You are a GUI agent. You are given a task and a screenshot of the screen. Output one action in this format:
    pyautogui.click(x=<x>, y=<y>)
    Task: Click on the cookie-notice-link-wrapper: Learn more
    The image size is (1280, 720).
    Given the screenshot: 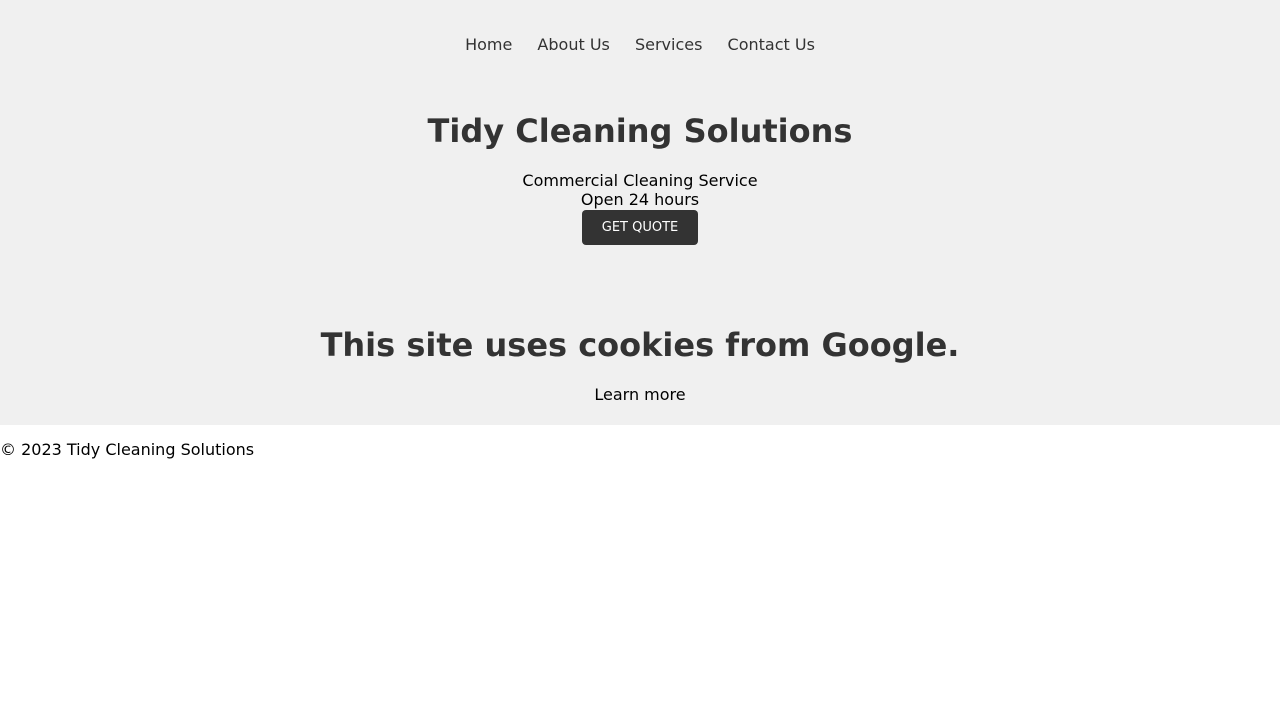 What is the action you would take?
    pyautogui.click(x=640, y=395)
    